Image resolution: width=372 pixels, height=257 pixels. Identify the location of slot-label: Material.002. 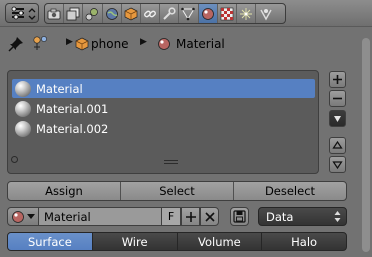
(72, 128).